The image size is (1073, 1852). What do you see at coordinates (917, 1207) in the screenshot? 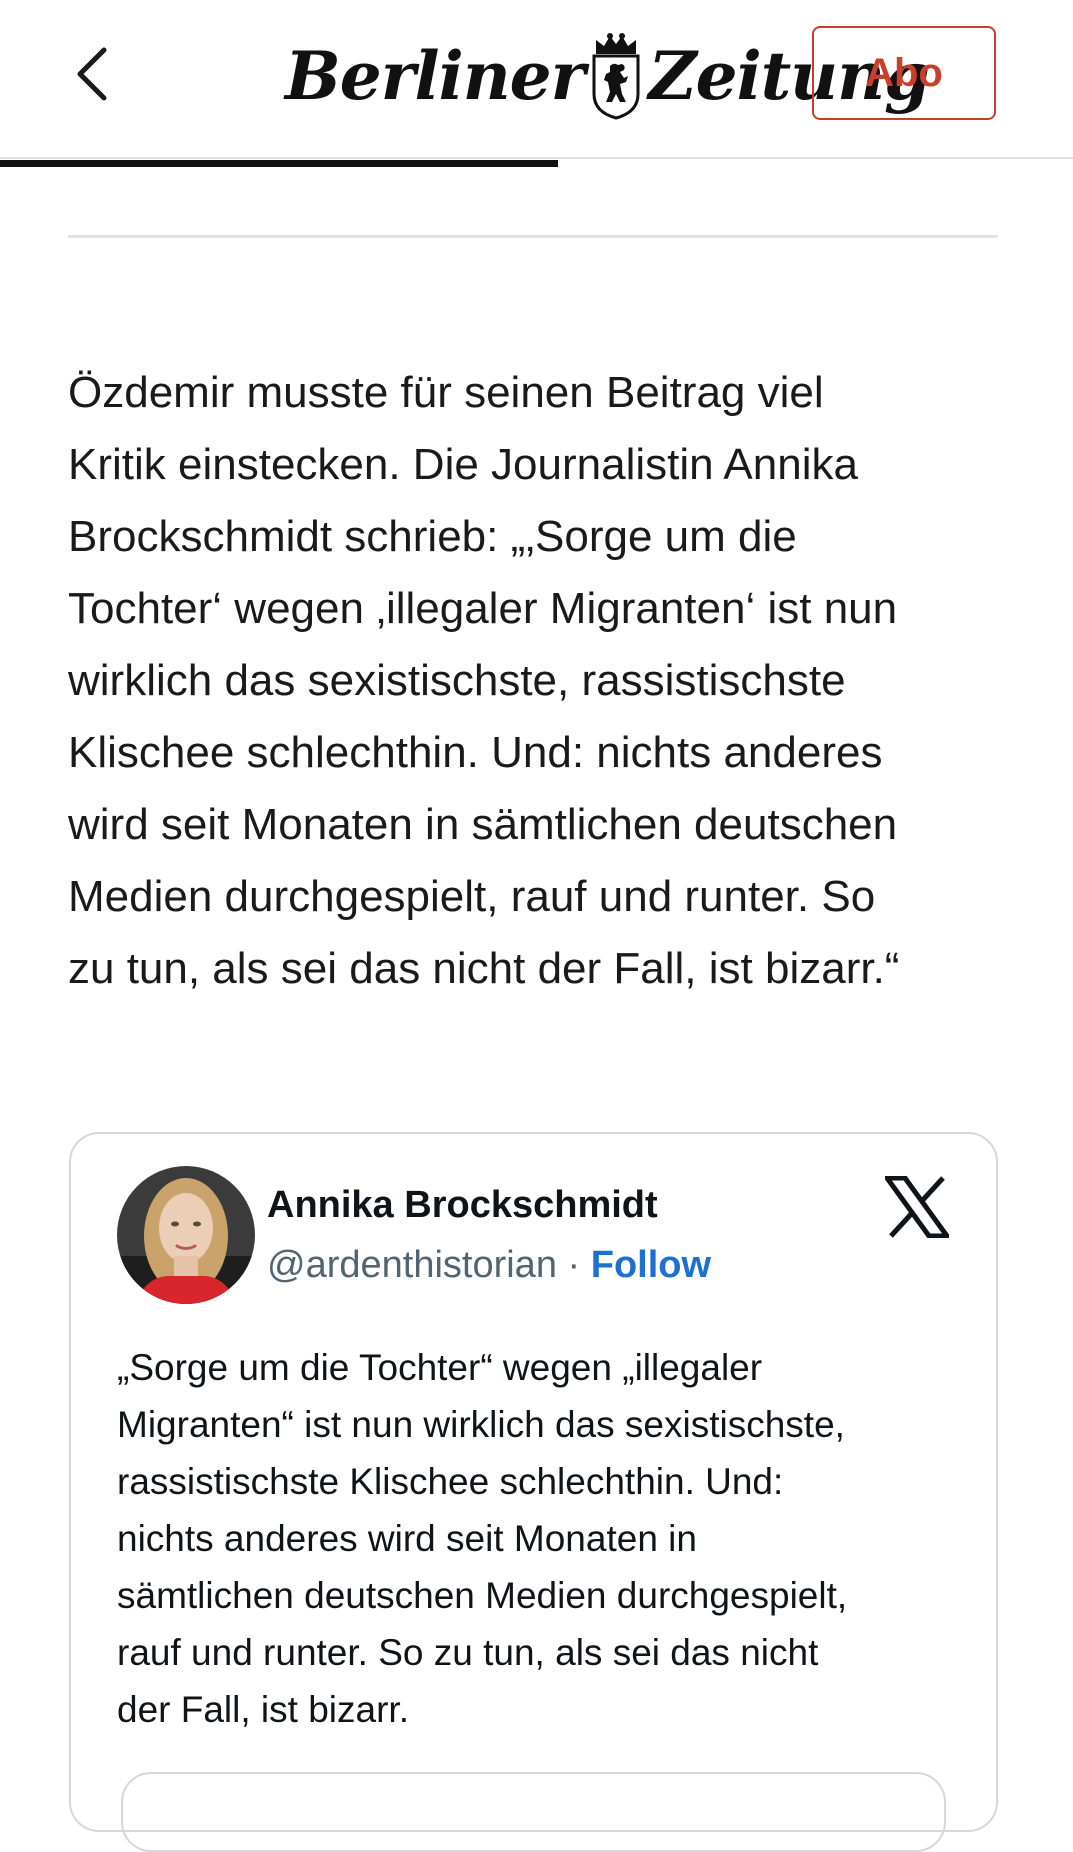
I see `x-logo-icon` at bounding box center [917, 1207].